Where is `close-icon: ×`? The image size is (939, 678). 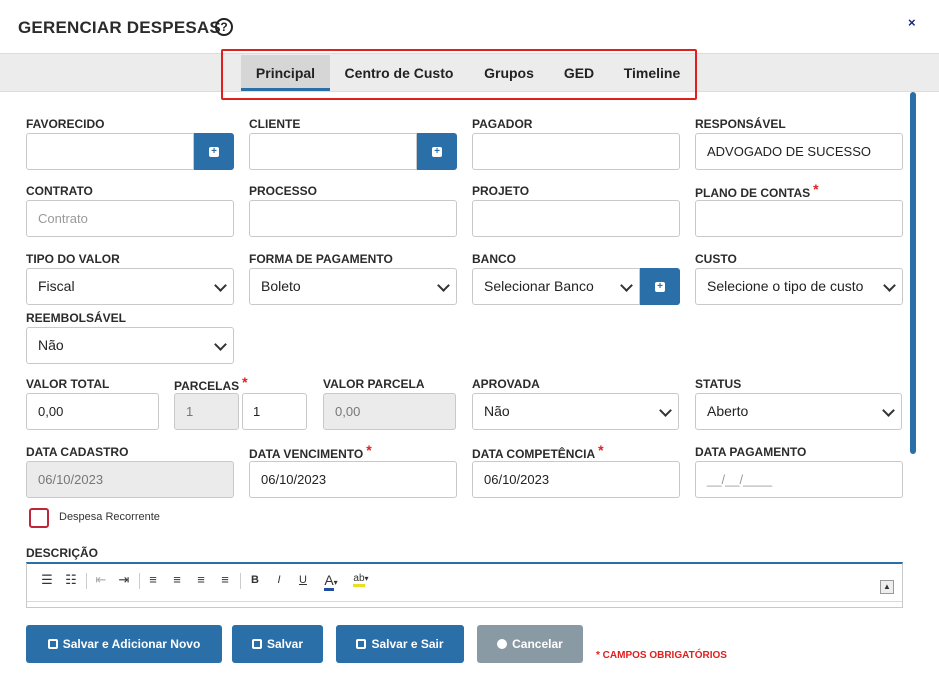
close-icon: × is located at coordinates (912, 22).